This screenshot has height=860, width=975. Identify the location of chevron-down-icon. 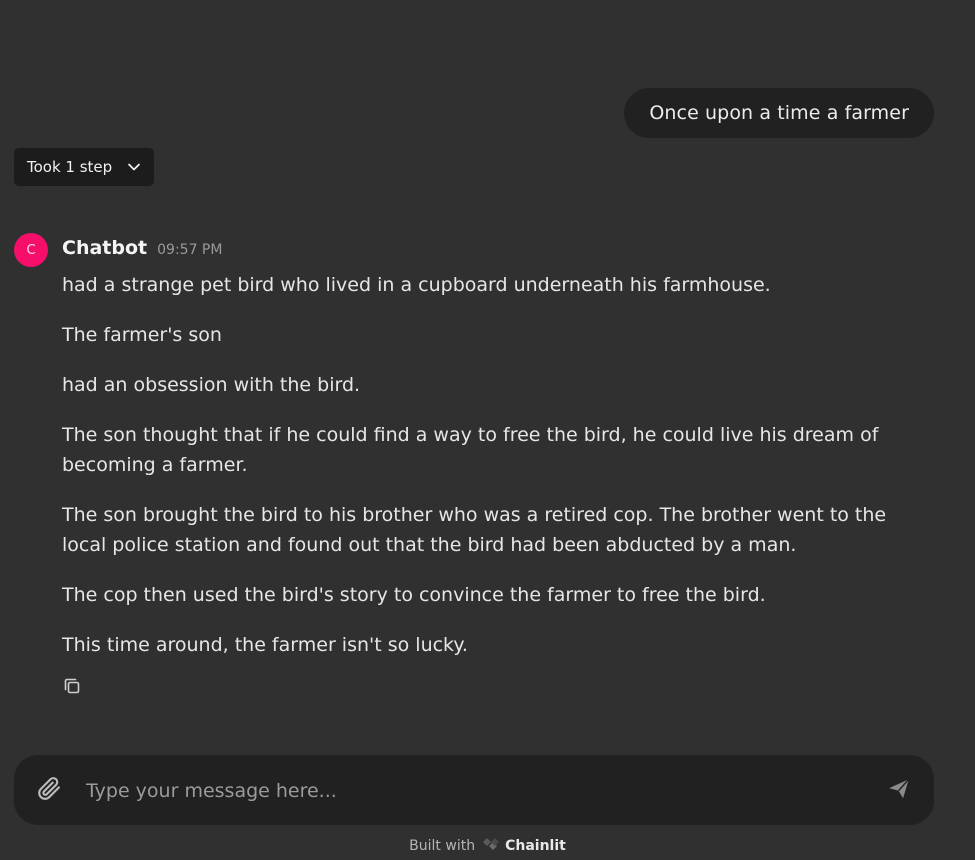
(134, 167).